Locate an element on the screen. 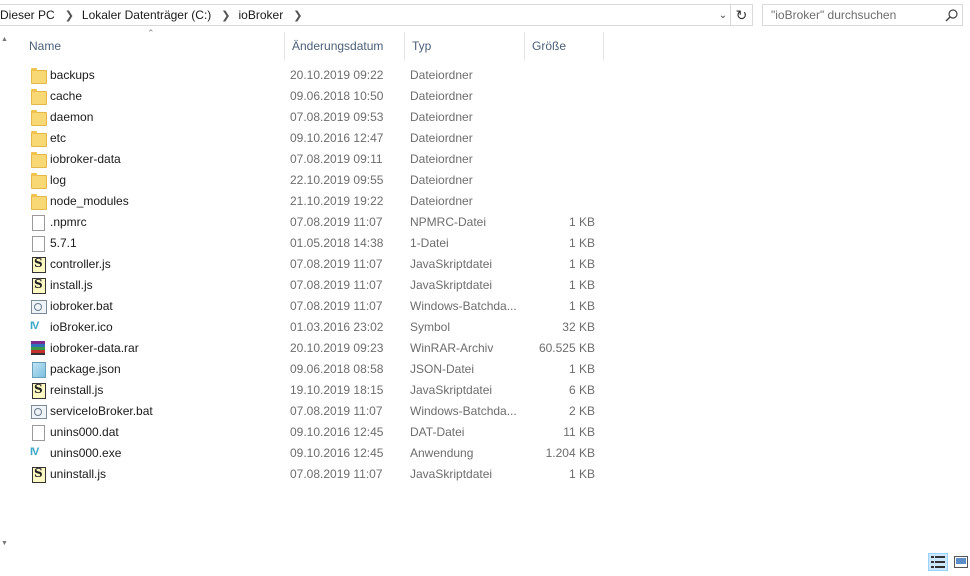 The height and width of the screenshot is (576, 970). iobroker-icon is located at coordinates (38, 453).